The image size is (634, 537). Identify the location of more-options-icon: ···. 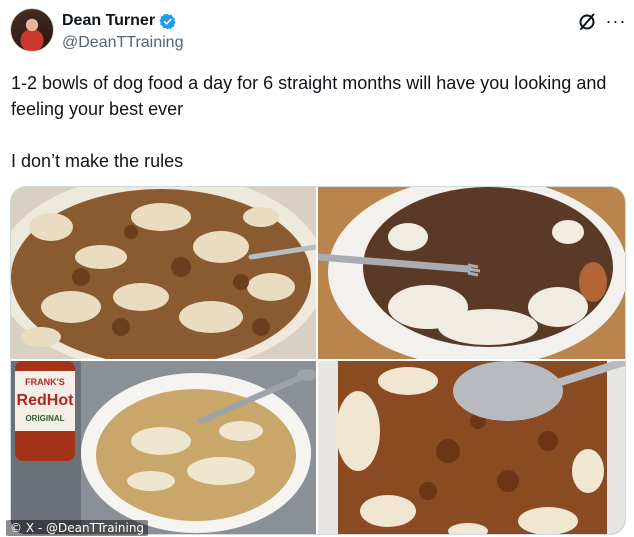
(616, 21).